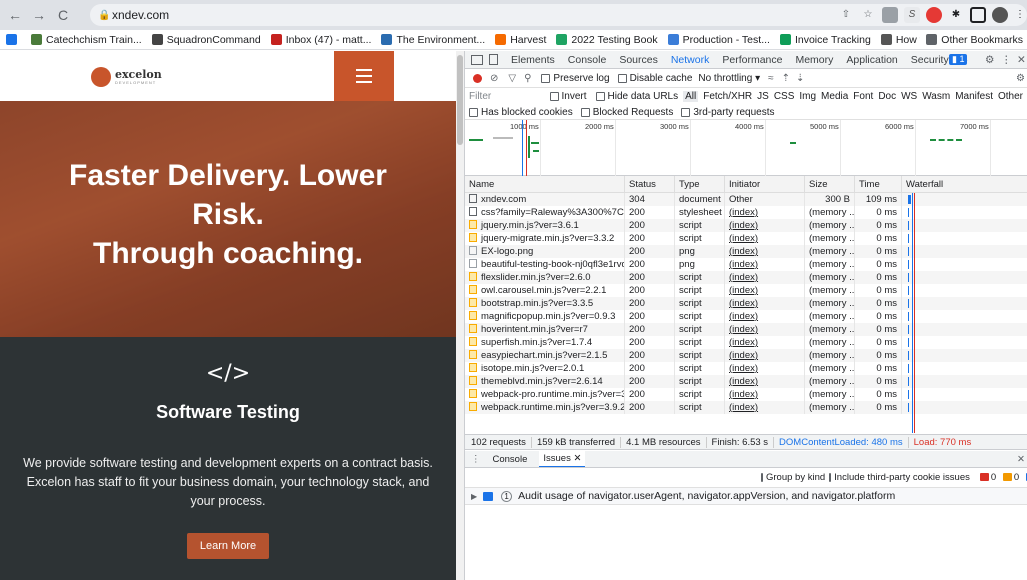  What do you see at coordinates (825, 40) in the screenshot?
I see `bookmark-item: Invoice Tracking` at bounding box center [825, 40].